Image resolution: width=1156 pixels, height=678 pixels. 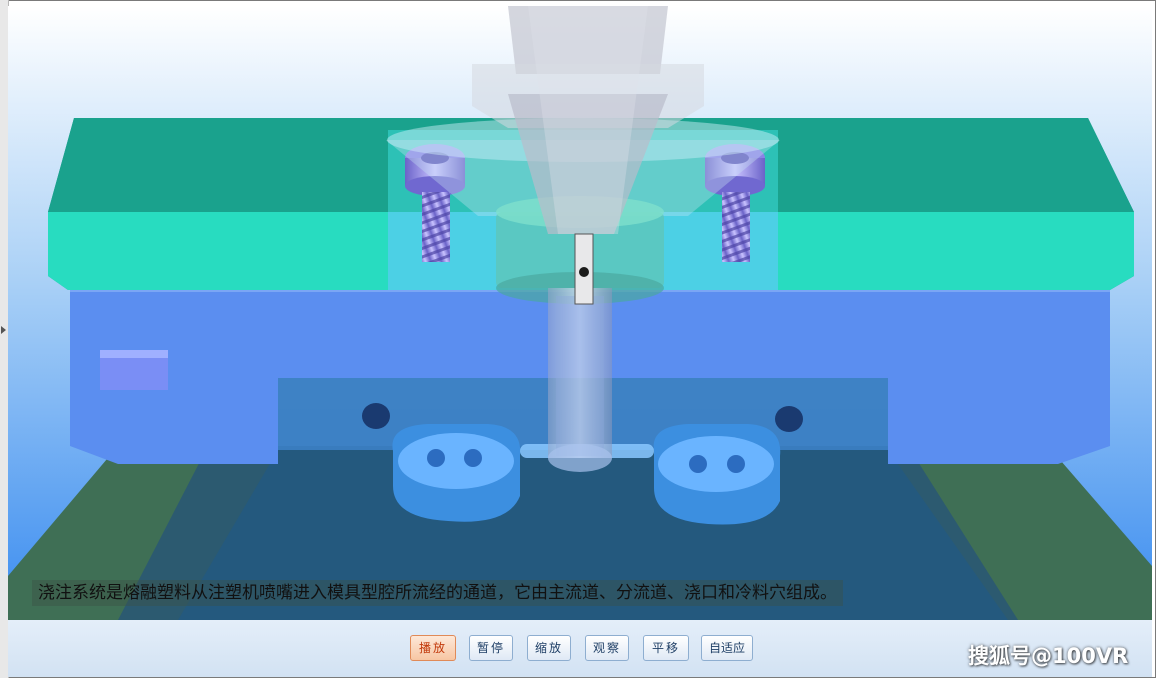 What do you see at coordinates (456, 473) in the screenshot?
I see `cavity-part-left` at bounding box center [456, 473].